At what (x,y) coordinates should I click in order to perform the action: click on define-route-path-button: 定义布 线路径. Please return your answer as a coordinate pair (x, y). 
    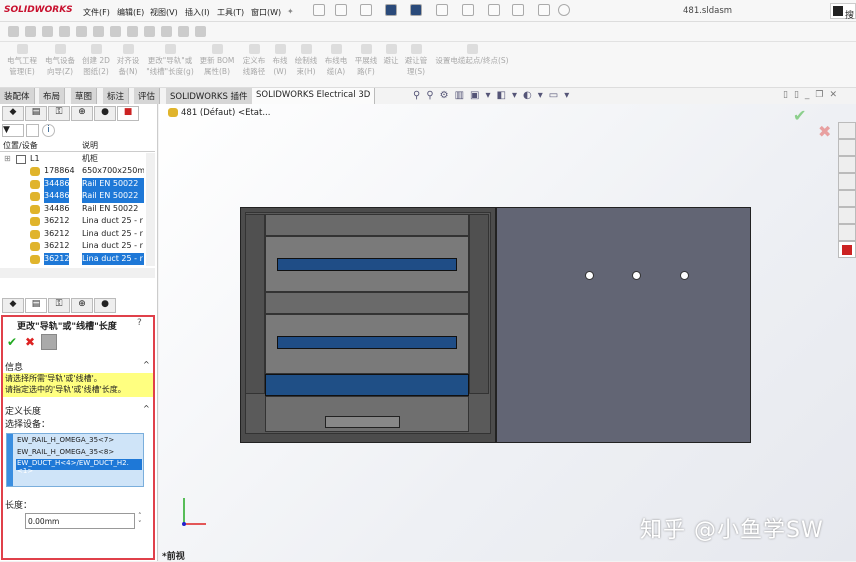
    Looking at the image, I should click on (254, 60).